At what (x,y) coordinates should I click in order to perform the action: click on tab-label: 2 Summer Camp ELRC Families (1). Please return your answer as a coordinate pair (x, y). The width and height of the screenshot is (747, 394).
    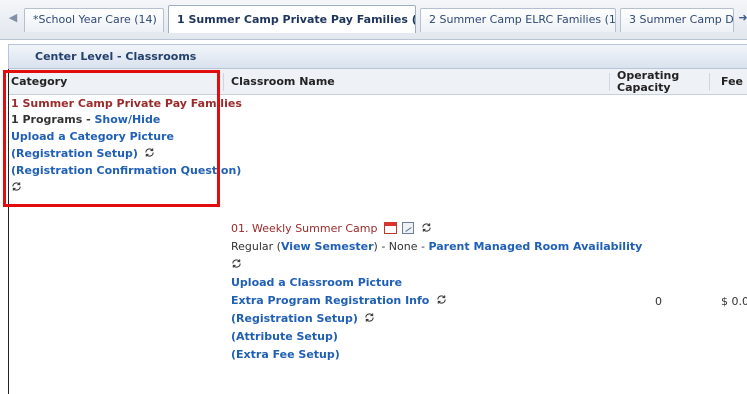
    Looking at the image, I should click on (522, 19).